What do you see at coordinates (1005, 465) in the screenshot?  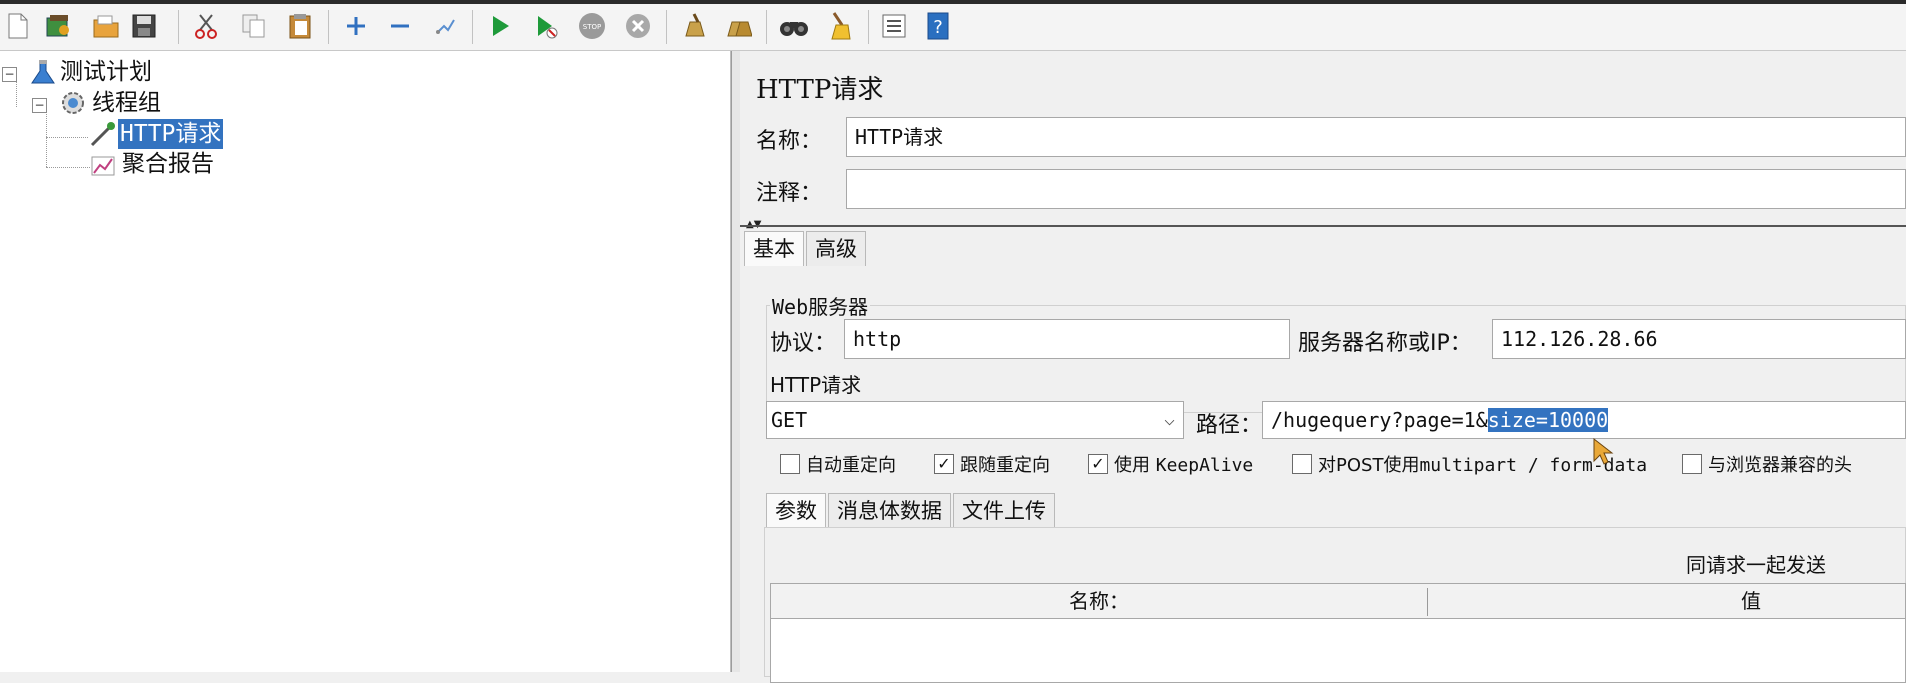 I see `option-label: 跟随重定向` at bounding box center [1005, 465].